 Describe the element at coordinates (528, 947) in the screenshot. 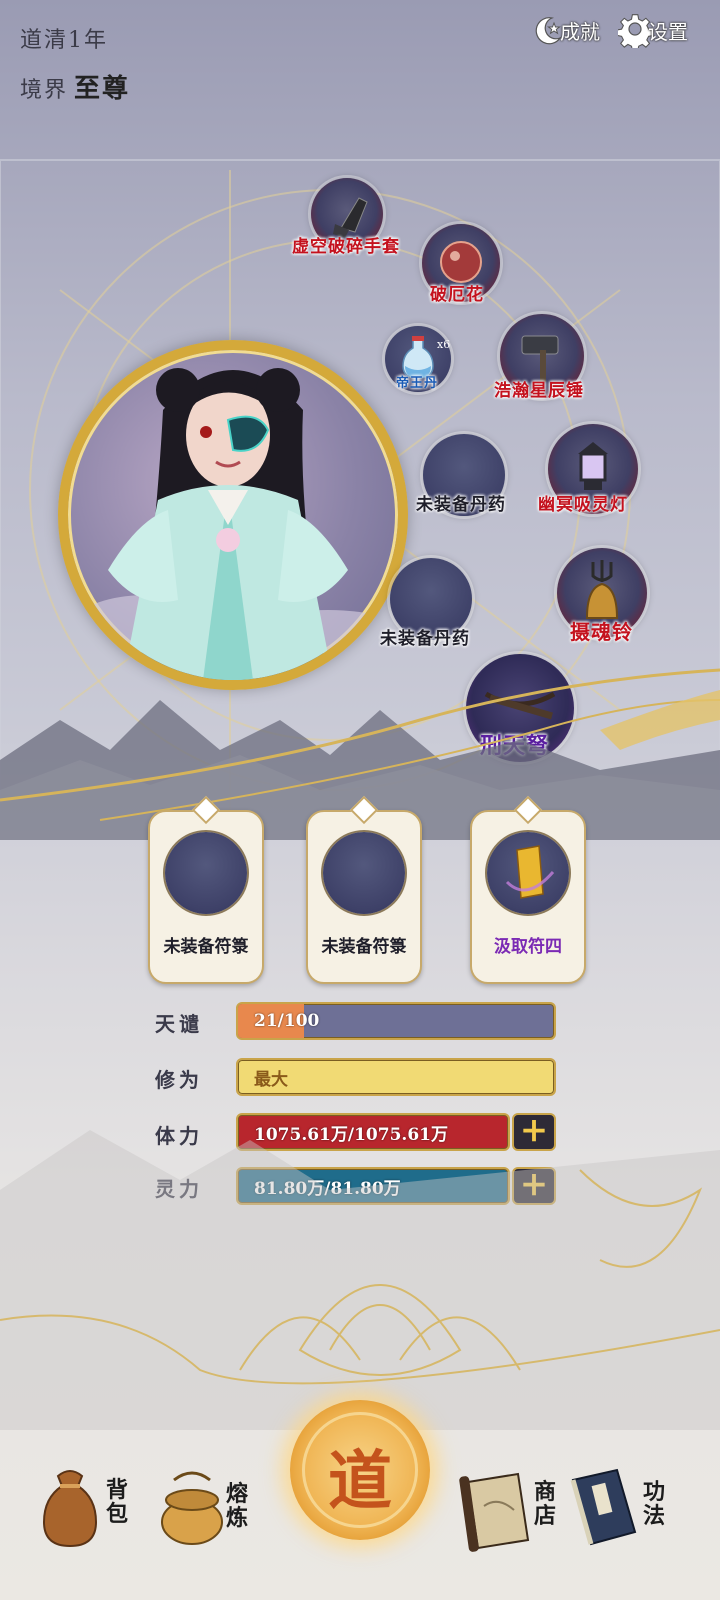

I see `talisman-label-3: 汲取符四` at that location.